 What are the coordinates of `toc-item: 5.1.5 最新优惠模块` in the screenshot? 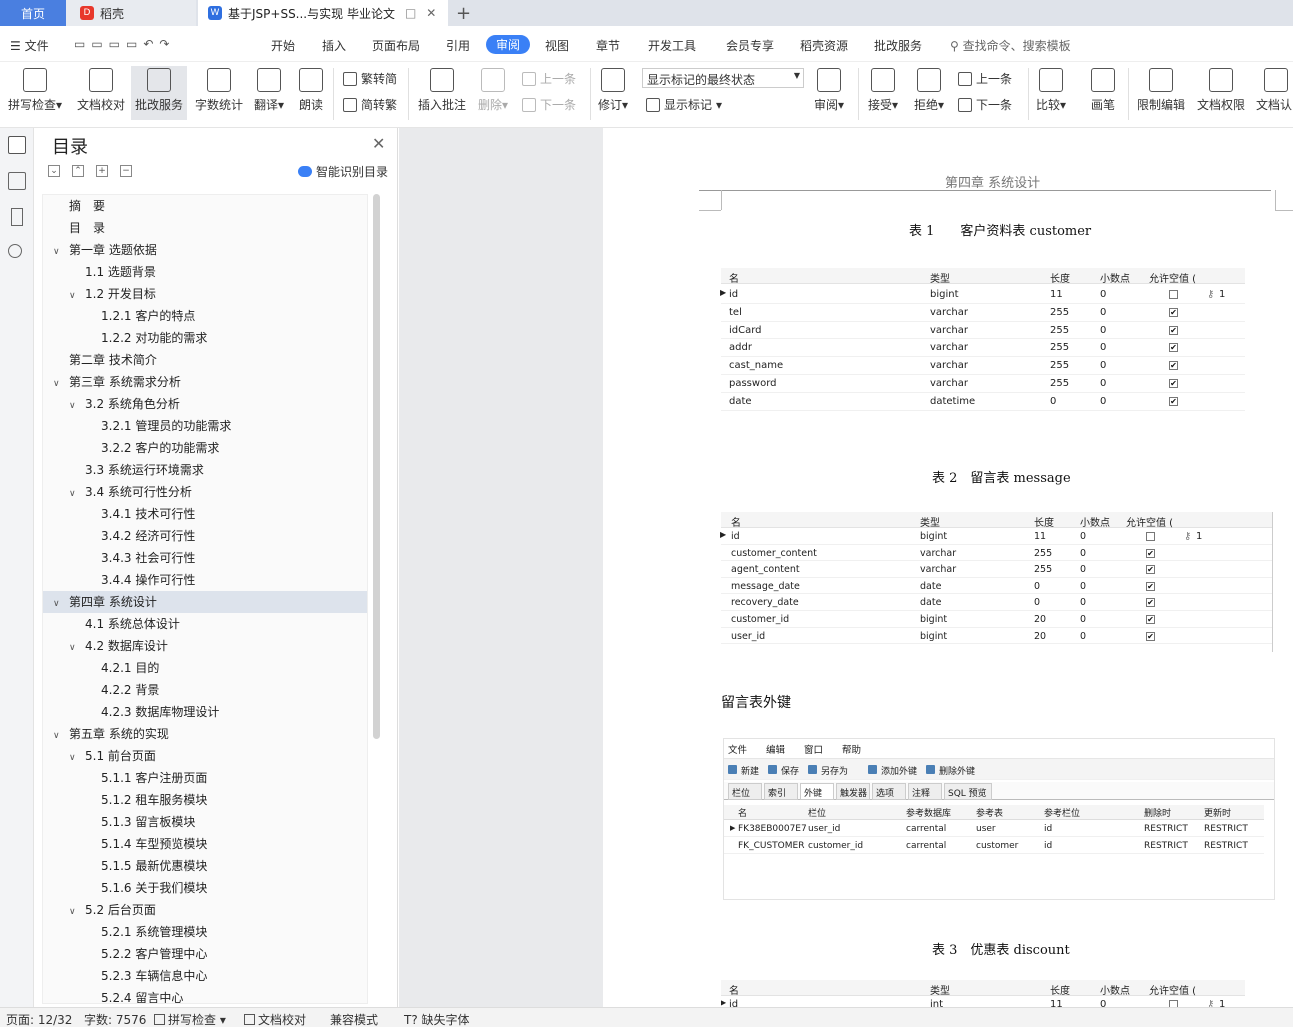 It's located at (205, 866).